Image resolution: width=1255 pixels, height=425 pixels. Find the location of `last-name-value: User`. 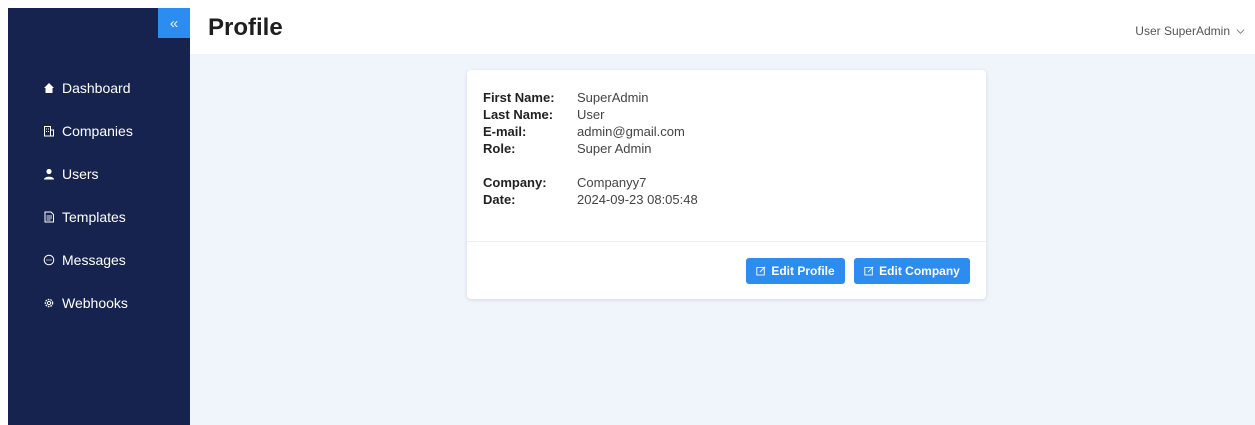

last-name-value: User is located at coordinates (591, 114).